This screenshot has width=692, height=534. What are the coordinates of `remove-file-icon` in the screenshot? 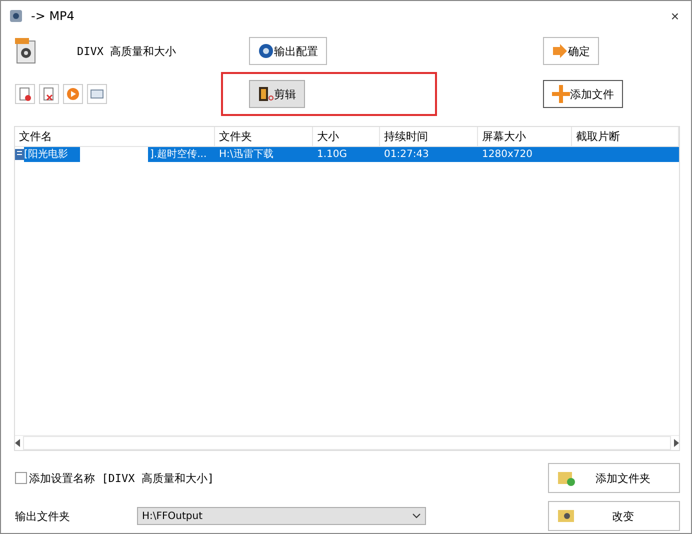 It's located at (25, 94).